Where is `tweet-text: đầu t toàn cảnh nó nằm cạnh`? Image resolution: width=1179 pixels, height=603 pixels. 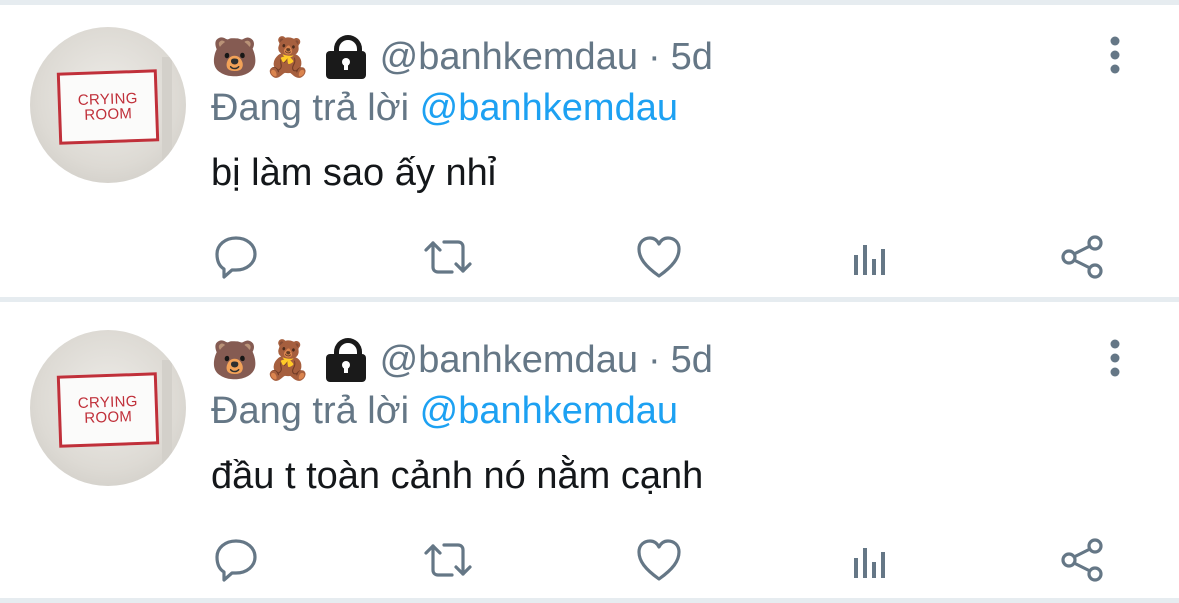 tweet-text: đầu t toàn cảnh nó nằm cạnh is located at coordinates (457, 476).